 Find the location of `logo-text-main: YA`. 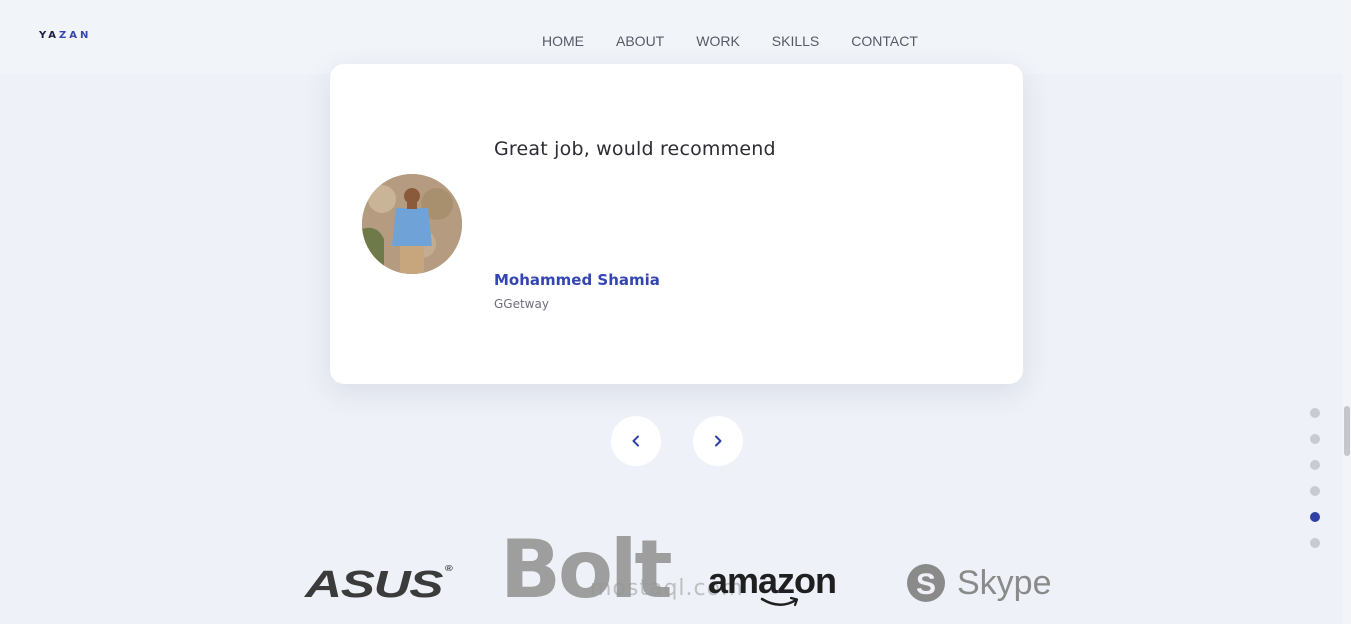

logo-text-main: YA is located at coordinates (49, 35).